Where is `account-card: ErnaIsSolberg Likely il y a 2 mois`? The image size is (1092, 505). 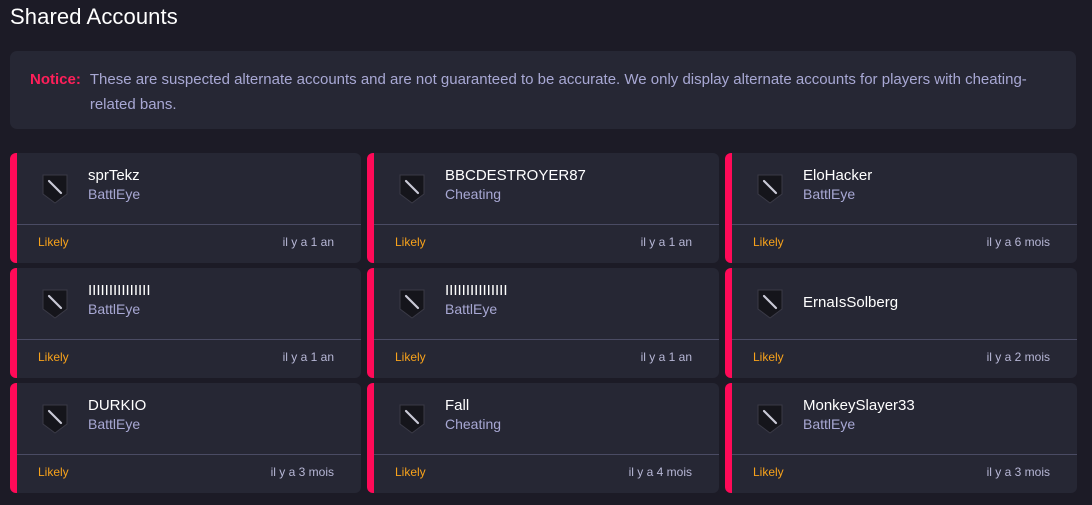
account-card: ErnaIsSolberg Likely il y a 2 mois is located at coordinates (901, 323).